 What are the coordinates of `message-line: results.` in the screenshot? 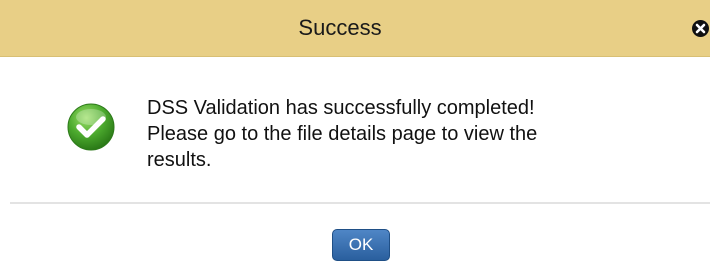 It's located at (179, 160).